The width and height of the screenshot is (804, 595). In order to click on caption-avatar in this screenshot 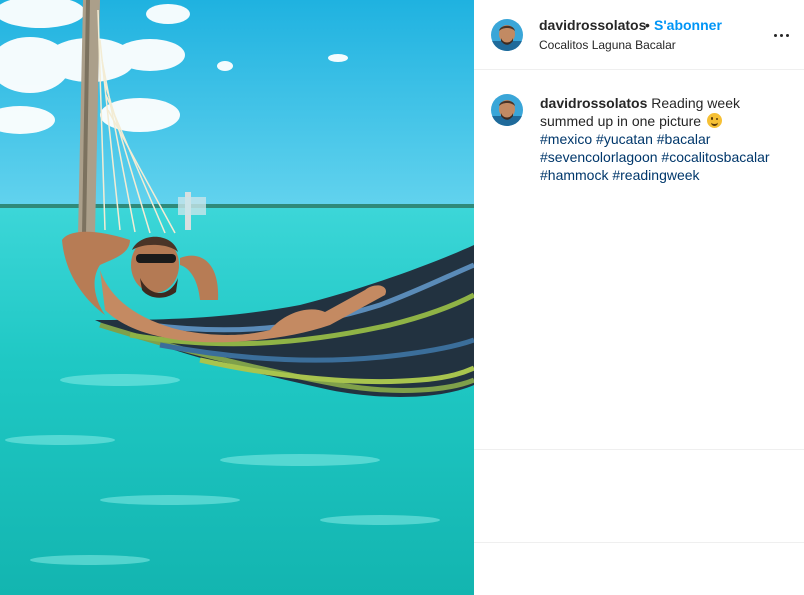, I will do `click(507, 110)`.